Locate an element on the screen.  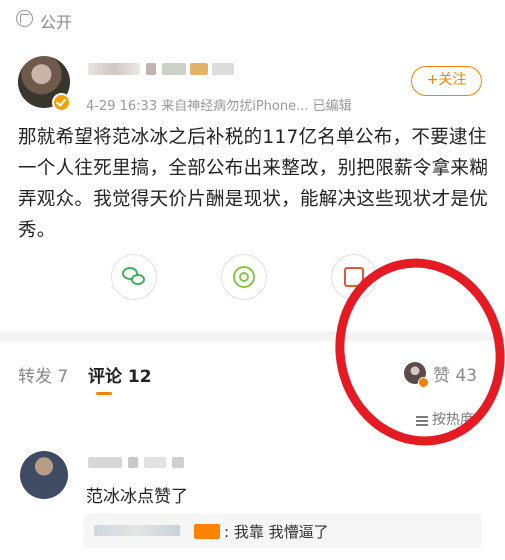
reply-text: : 我靠 我懵逼了 is located at coordinates (276, 532).